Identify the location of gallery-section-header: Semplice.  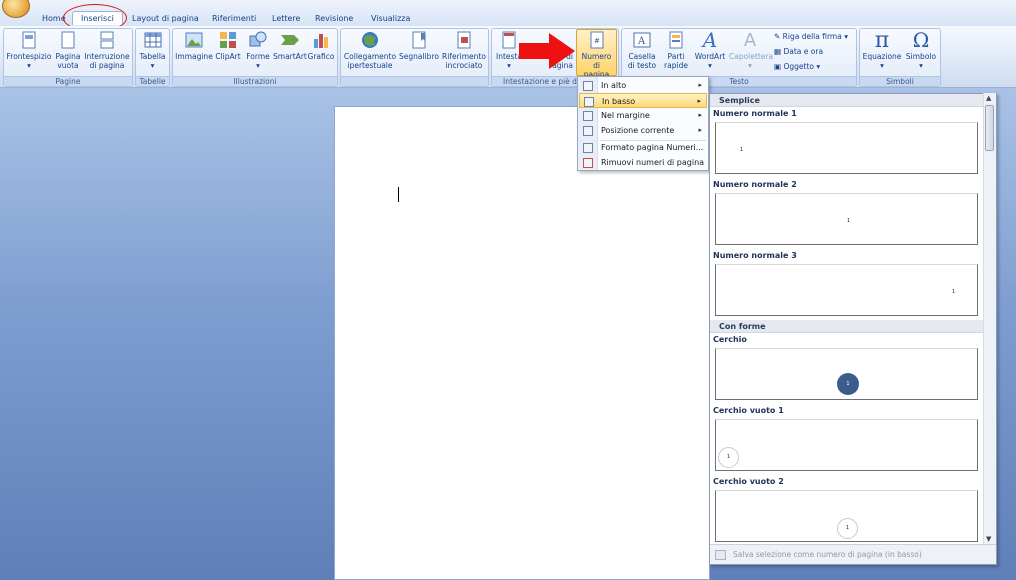
(847, 100).